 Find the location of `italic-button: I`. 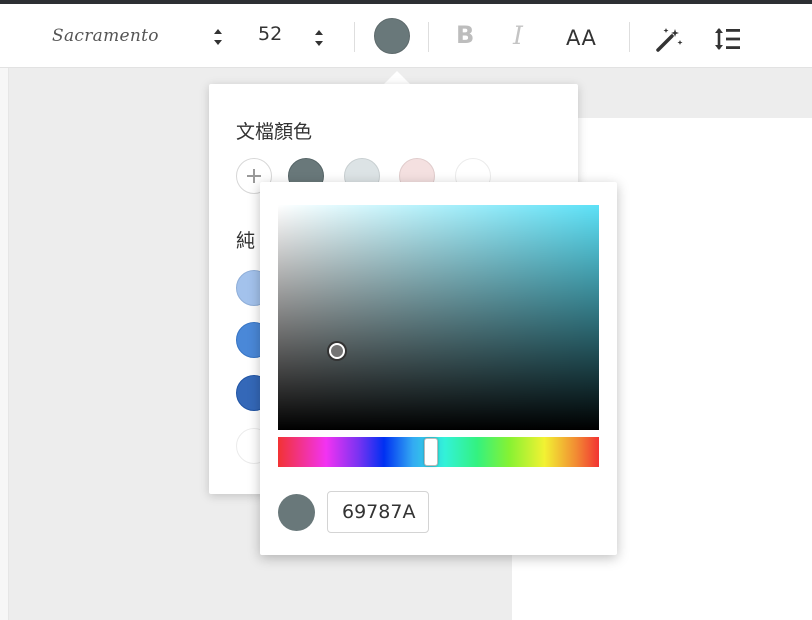

italic-button: I is located at coordinates (518, 35).